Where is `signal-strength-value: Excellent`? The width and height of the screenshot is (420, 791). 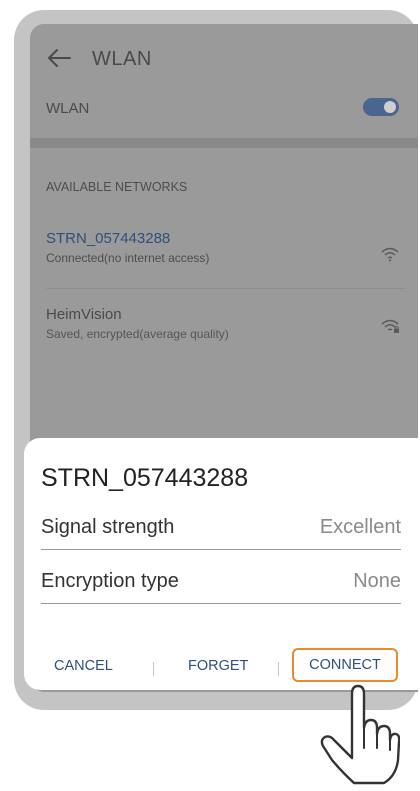 signal-strength-value: Excellent is located at coordinates (360, 527).